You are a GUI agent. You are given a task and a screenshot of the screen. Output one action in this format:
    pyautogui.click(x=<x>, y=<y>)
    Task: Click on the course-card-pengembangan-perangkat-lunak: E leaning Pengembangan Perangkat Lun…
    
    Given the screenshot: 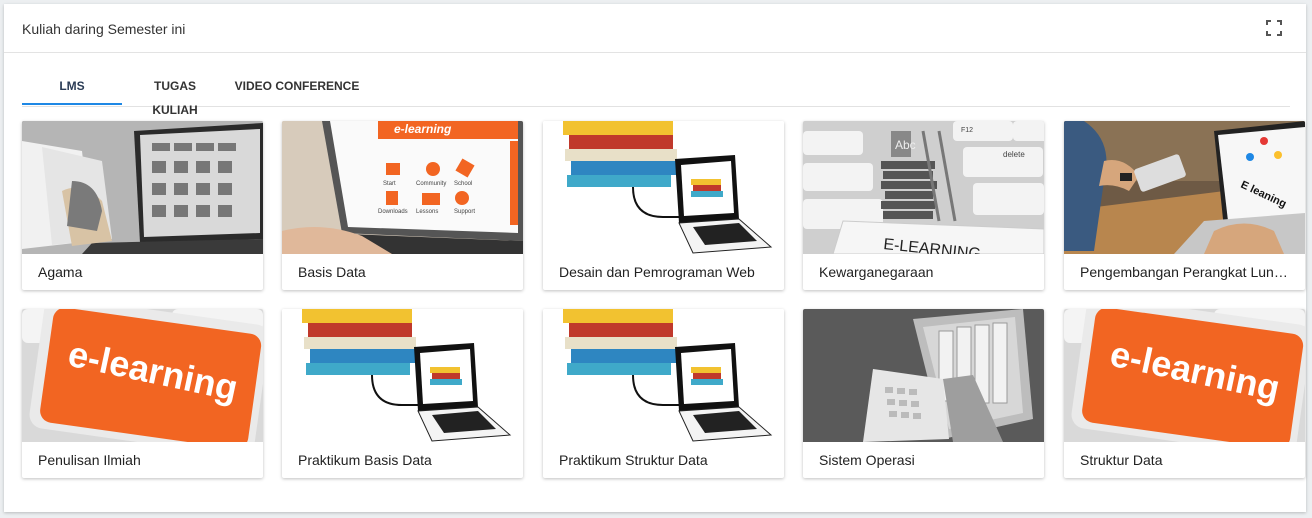 What is the action you would take?
    pyautogui.click(x=1184, y=205)
    